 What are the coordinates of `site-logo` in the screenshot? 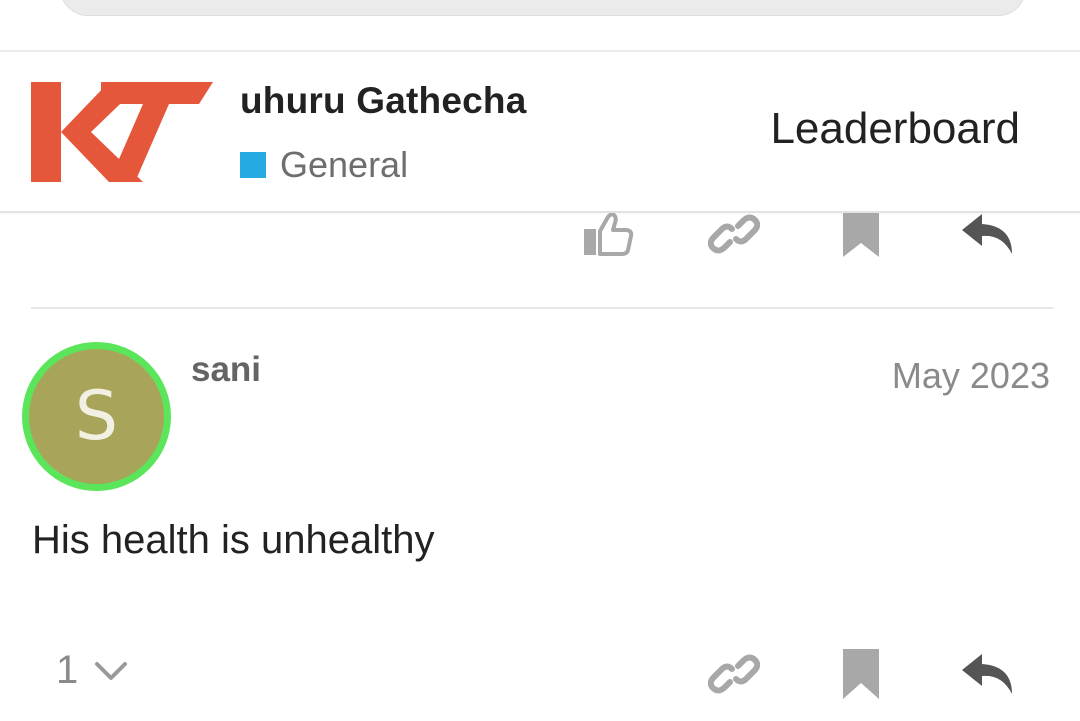 It's located at (122, 132).